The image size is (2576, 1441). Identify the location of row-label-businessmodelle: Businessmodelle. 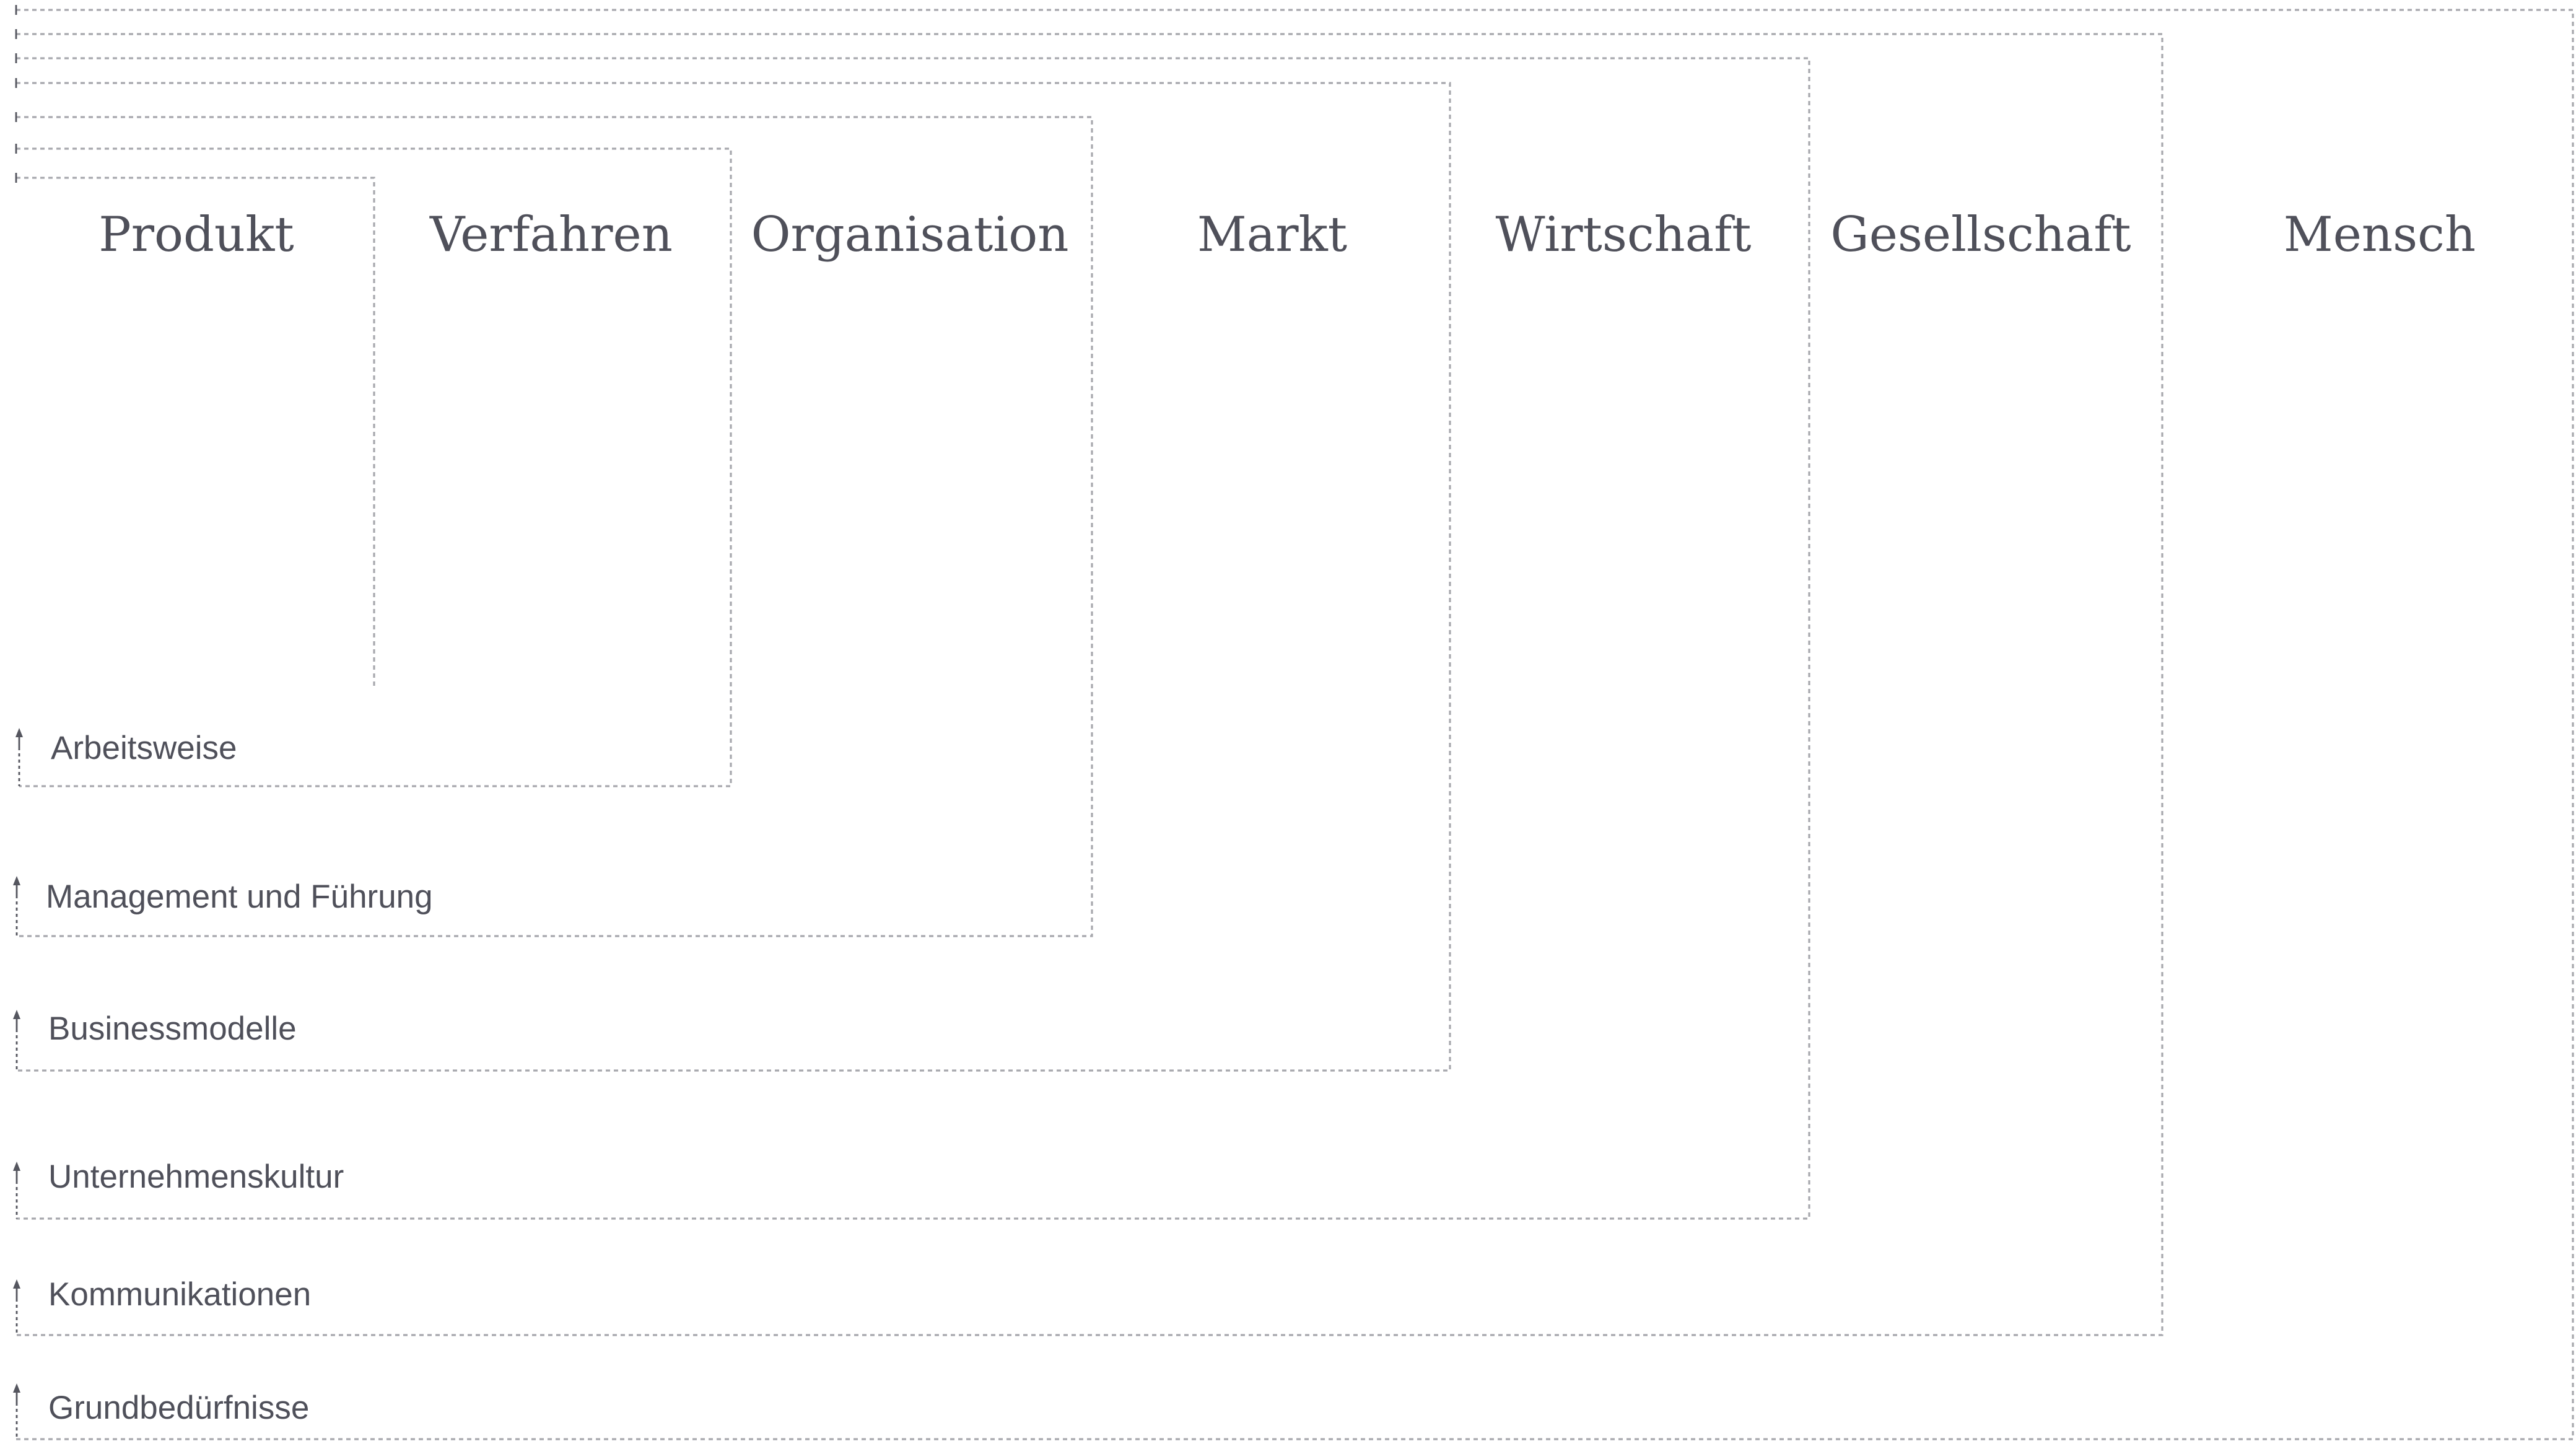
(172, 1028).